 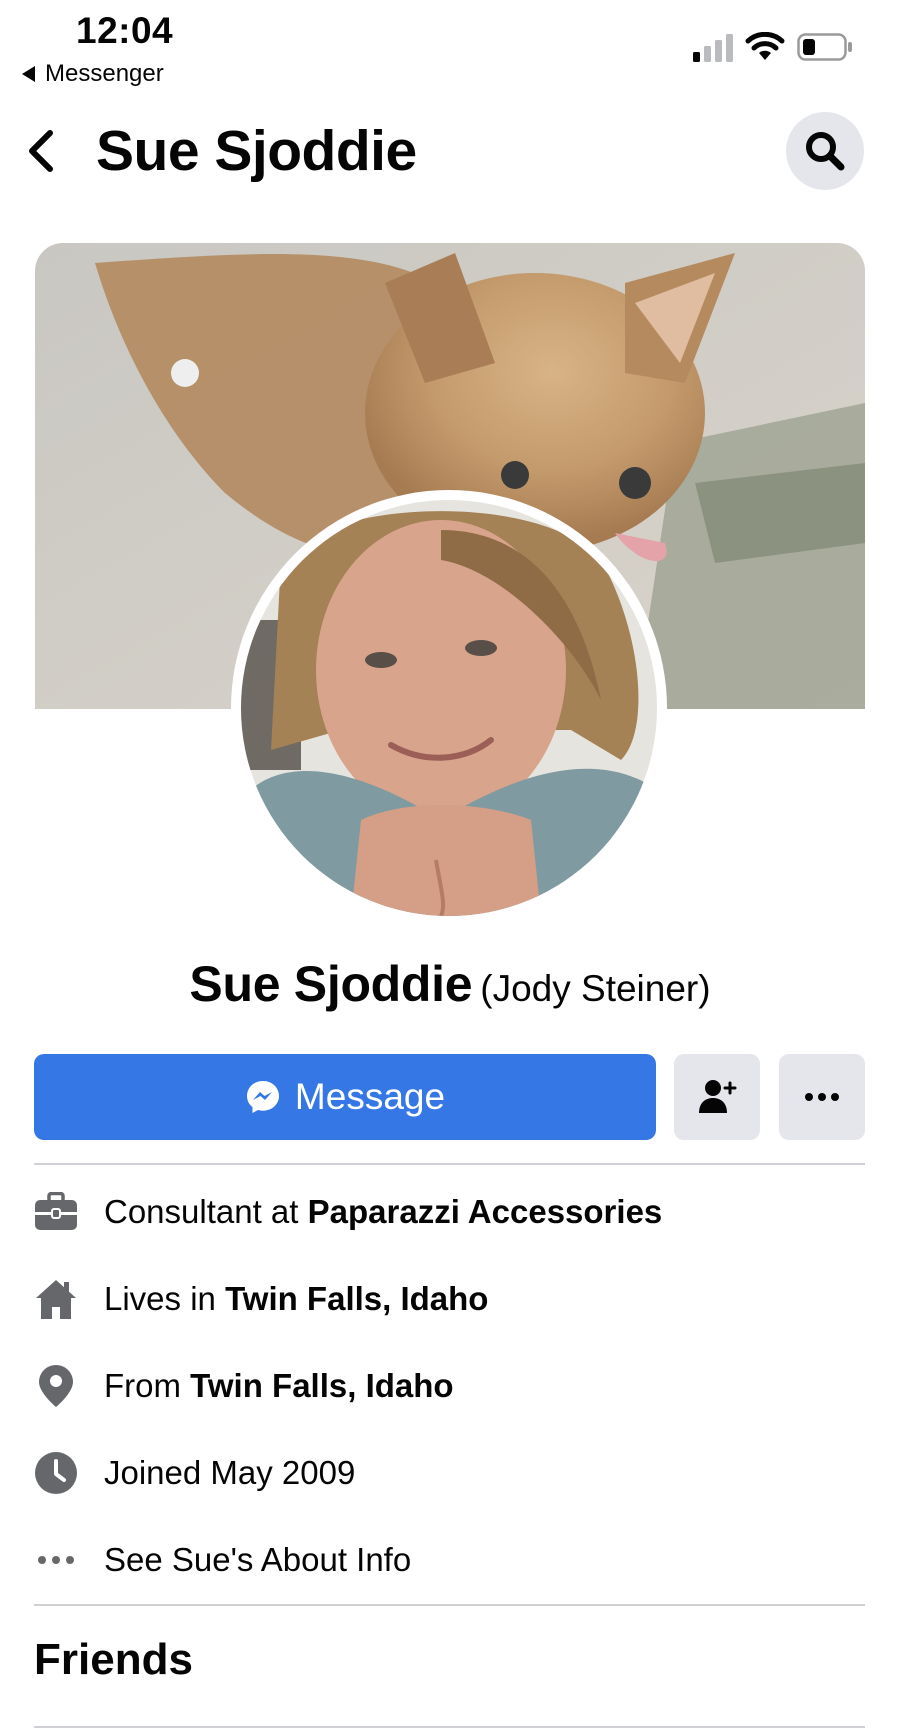 I want to click on back-triangle-icon, so click(x=28, y=74).